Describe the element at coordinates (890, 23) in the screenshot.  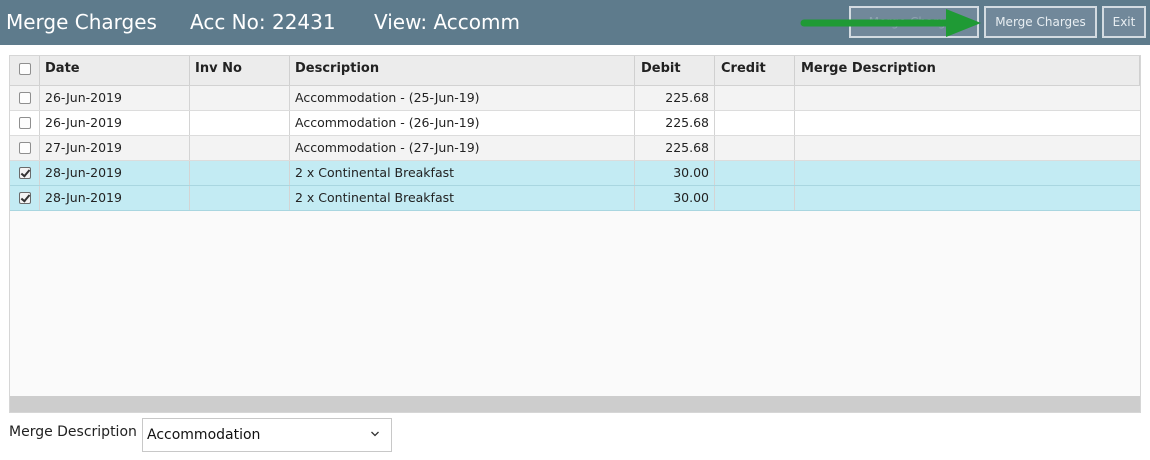
I see `green-arrow-icon` at that location.